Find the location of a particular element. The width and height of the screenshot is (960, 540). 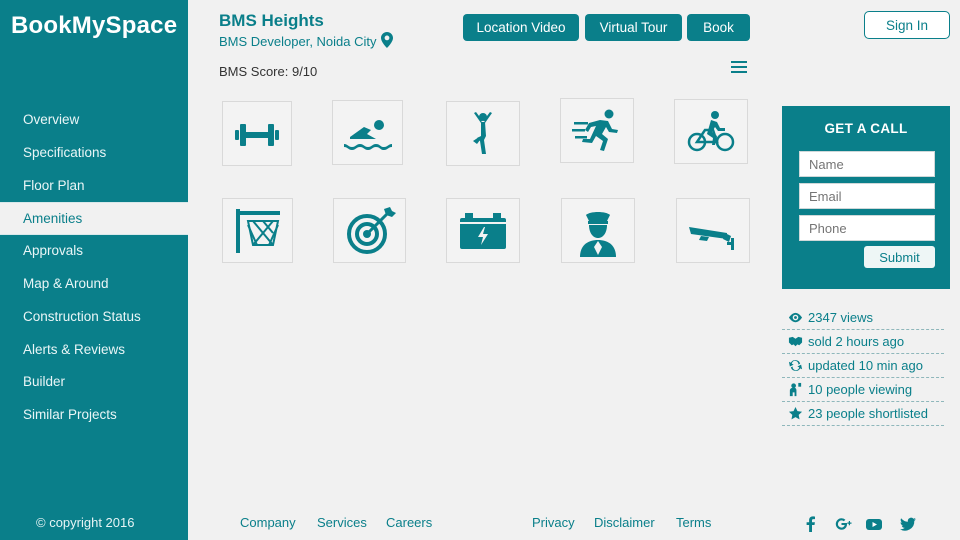

basketball-icon is located at coordinates (257, 230).